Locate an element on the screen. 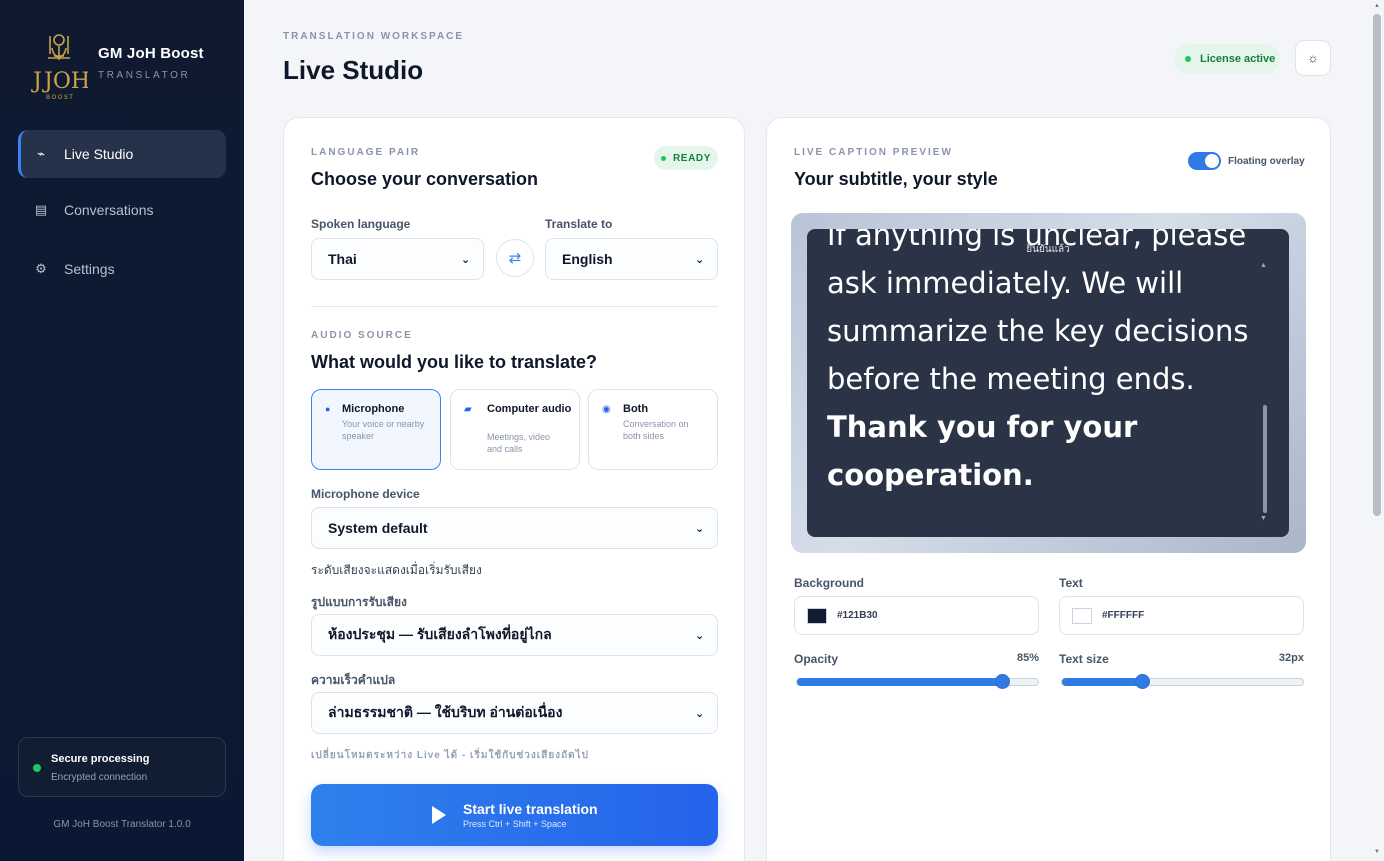  target-language-select: English ⌄ is located at coordinates (631, 259).